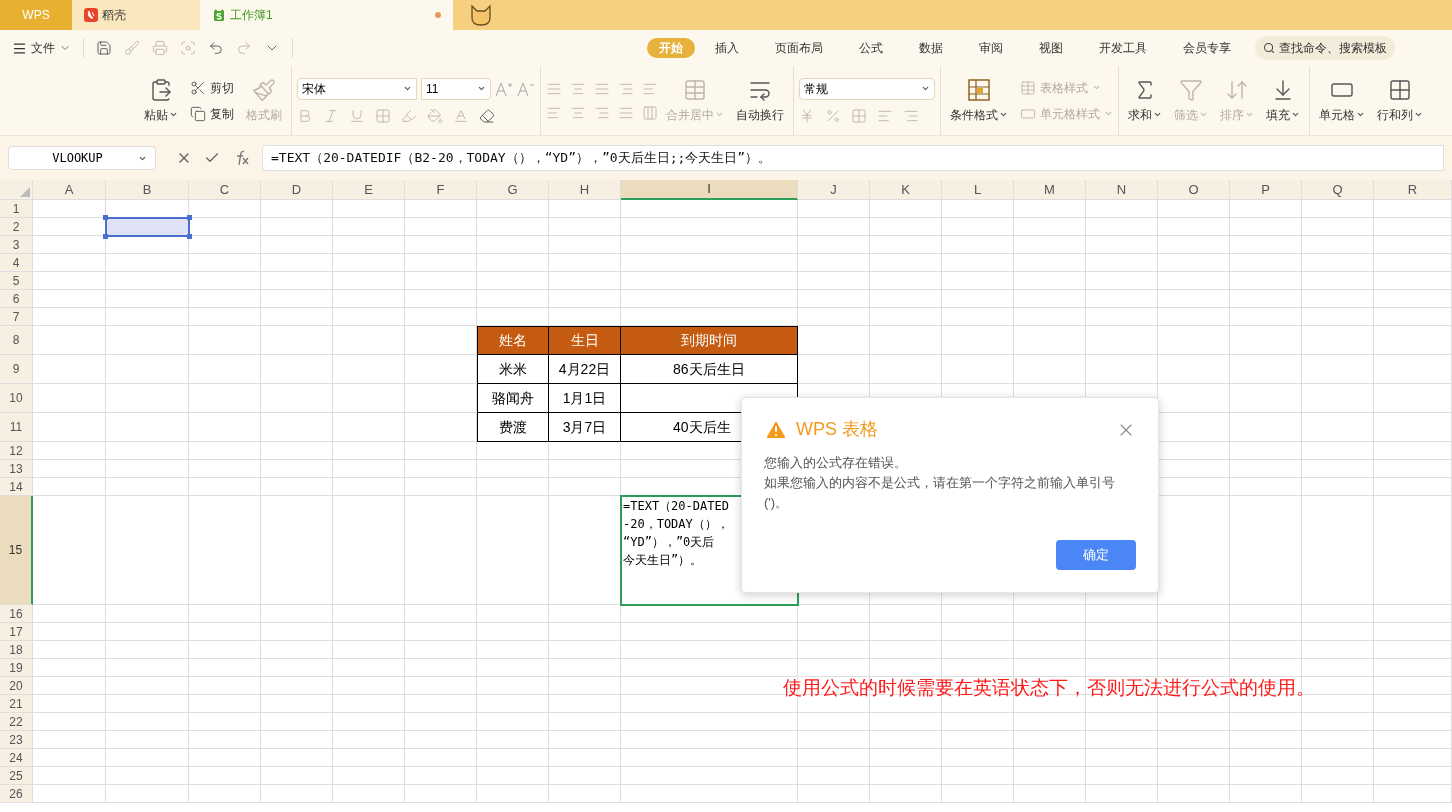  Describe the element at coordinates (461, 115) in the screenshot. I see `font-color-icon` at that location.